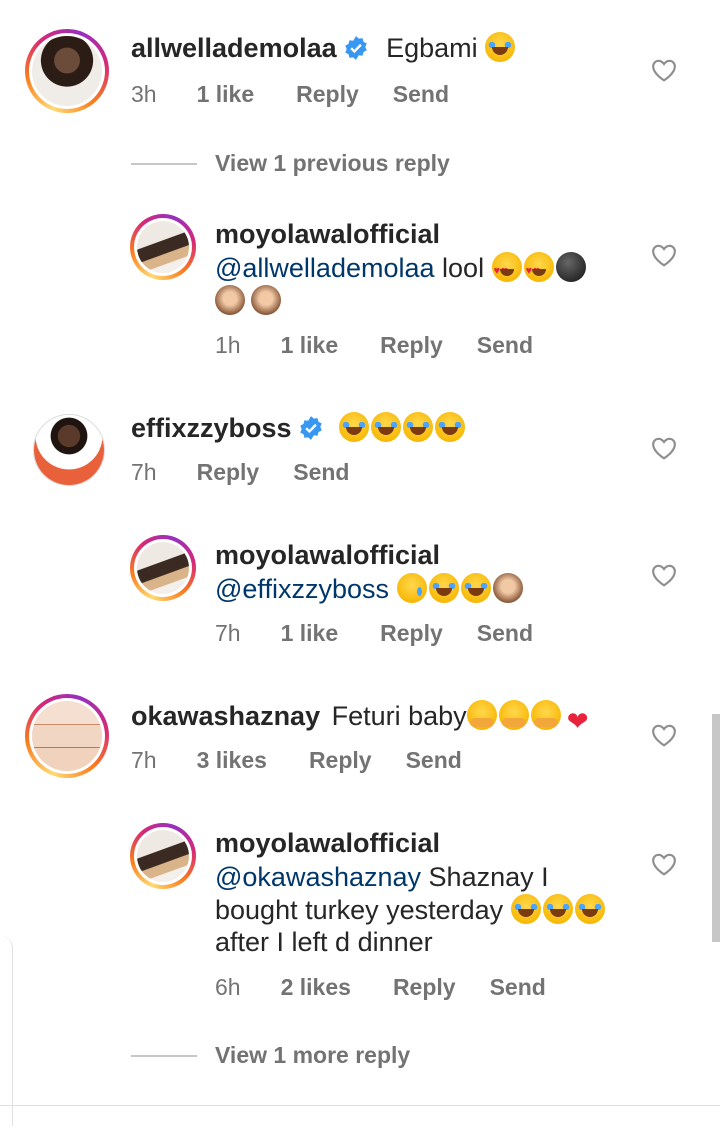  Describe the element at coordinates (318, 877) in the screenshot. I see `mention-link: @okawashaznay` at that location.